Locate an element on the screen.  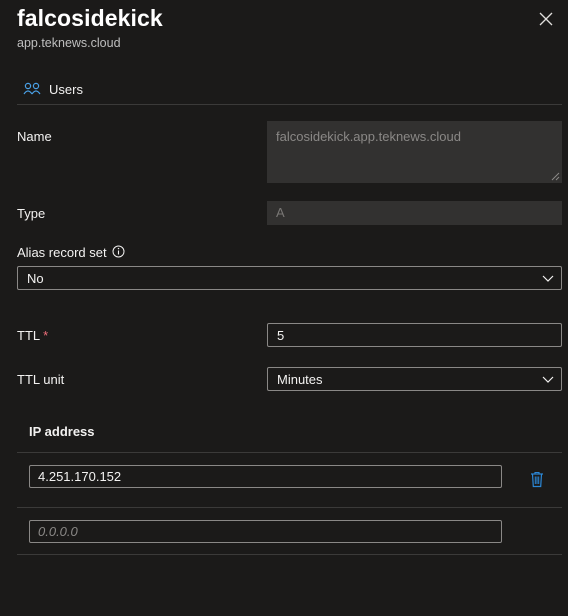
alias-label-text: Alias record set is located at coordinates (62, 252).